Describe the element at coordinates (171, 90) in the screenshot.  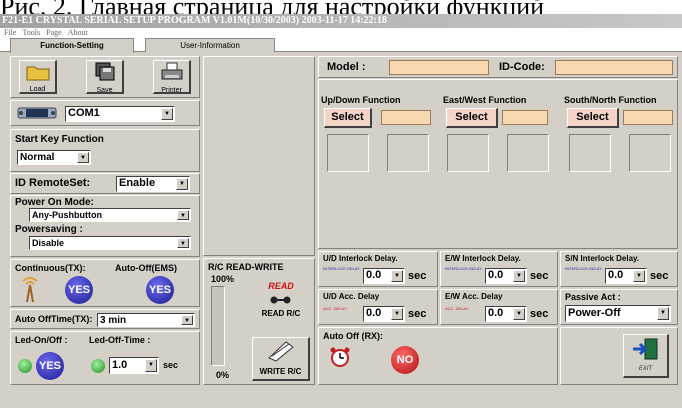
I see `printer-label: Printer` at that location.